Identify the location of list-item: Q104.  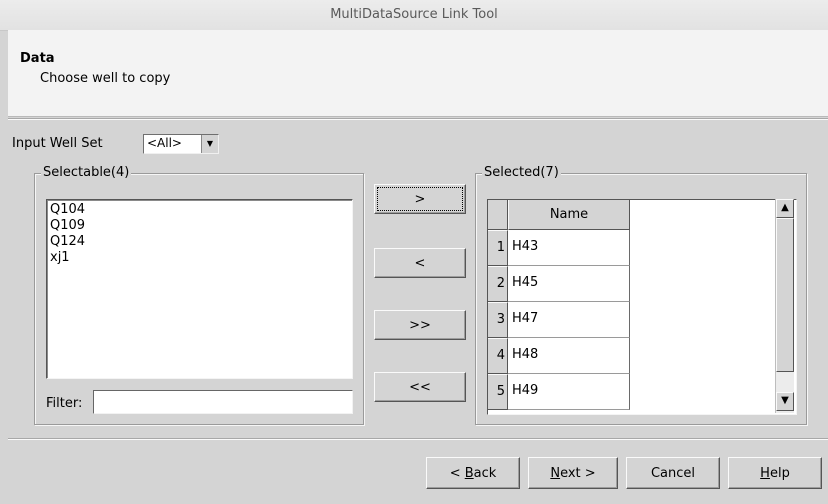
(67, 209).